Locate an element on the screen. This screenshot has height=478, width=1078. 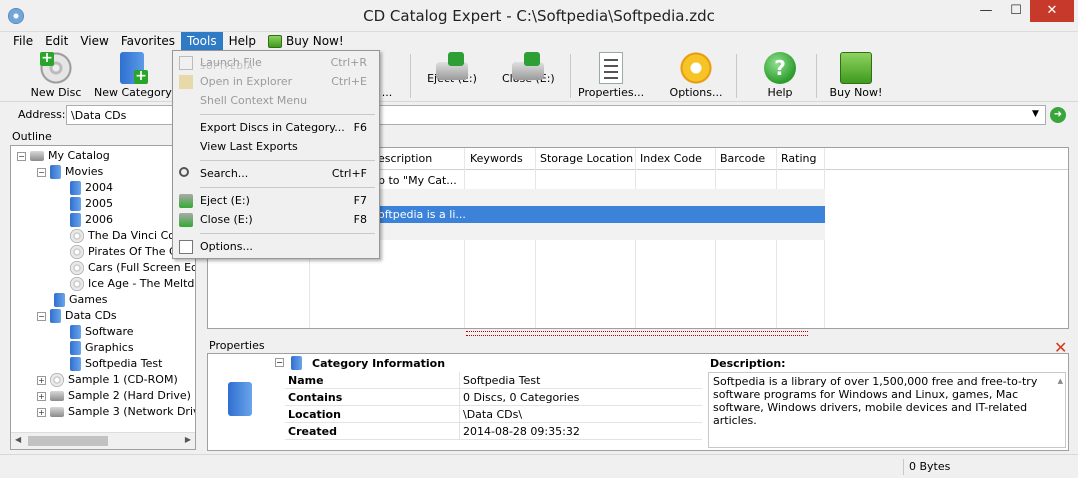
column-index-code: Index Code is located at coordinates (671, 158).